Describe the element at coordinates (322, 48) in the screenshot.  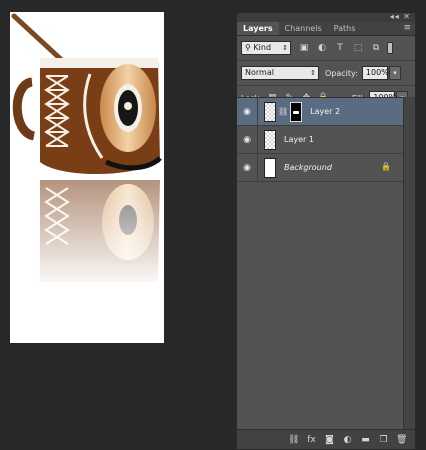
I see `adjustment-filter-icon: ◐` at that location.